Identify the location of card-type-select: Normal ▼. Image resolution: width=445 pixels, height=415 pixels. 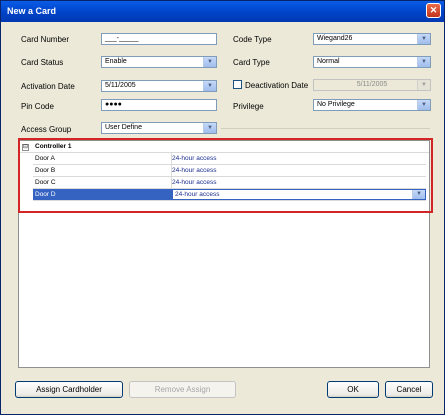
(372, 62).